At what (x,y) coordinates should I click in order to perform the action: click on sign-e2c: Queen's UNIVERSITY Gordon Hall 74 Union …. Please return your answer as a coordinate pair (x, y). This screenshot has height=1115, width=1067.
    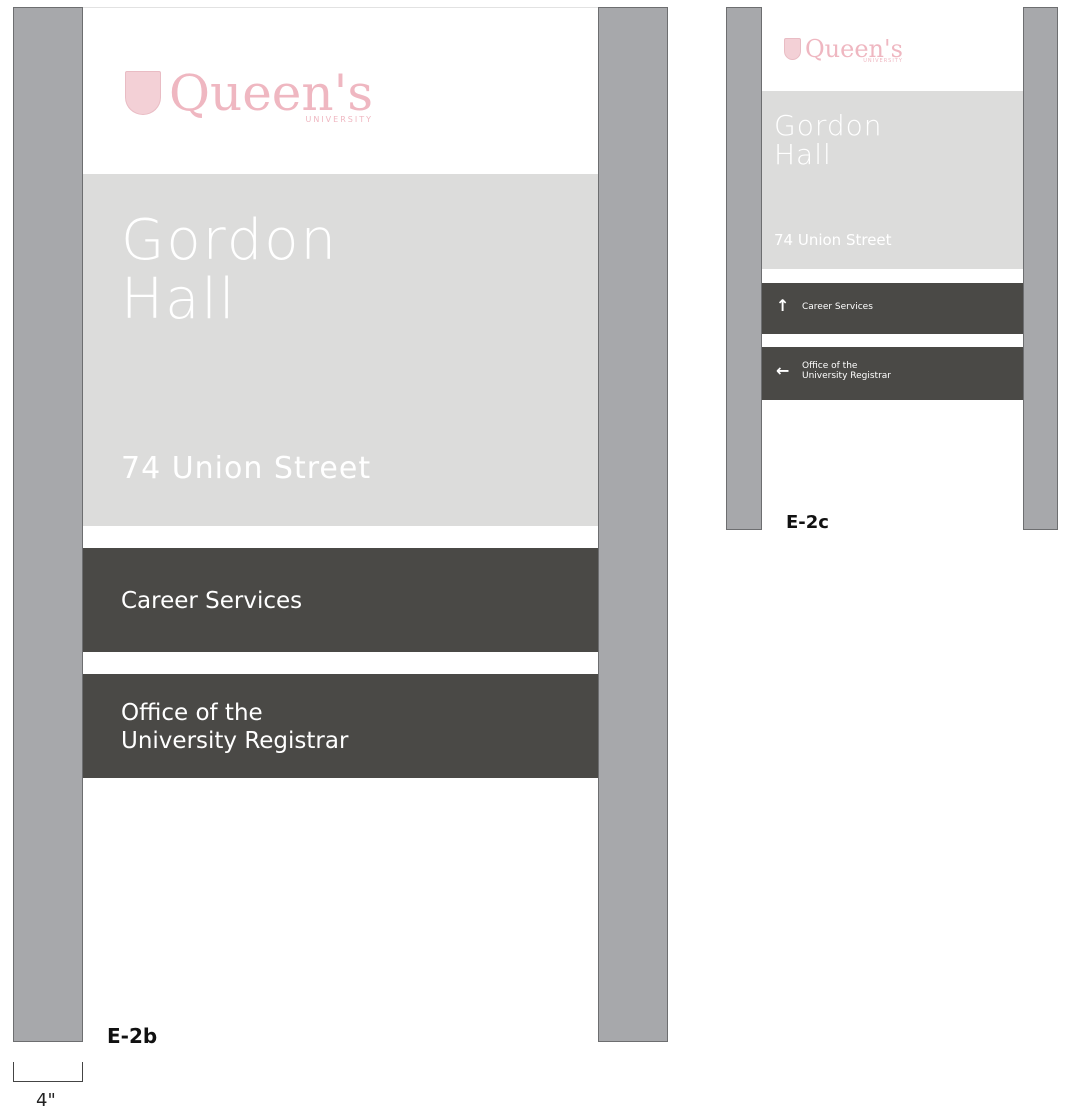
    Looking at the image, I should click on (892, 270).